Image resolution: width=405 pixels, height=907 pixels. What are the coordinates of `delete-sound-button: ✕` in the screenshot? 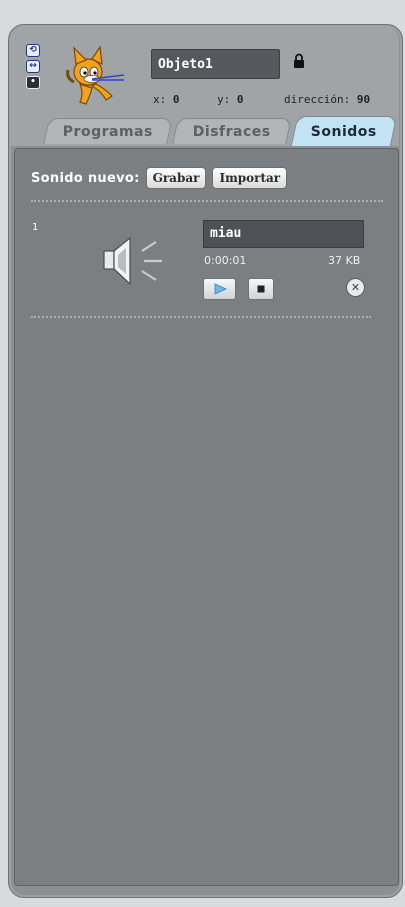 It's located at (355, 287).